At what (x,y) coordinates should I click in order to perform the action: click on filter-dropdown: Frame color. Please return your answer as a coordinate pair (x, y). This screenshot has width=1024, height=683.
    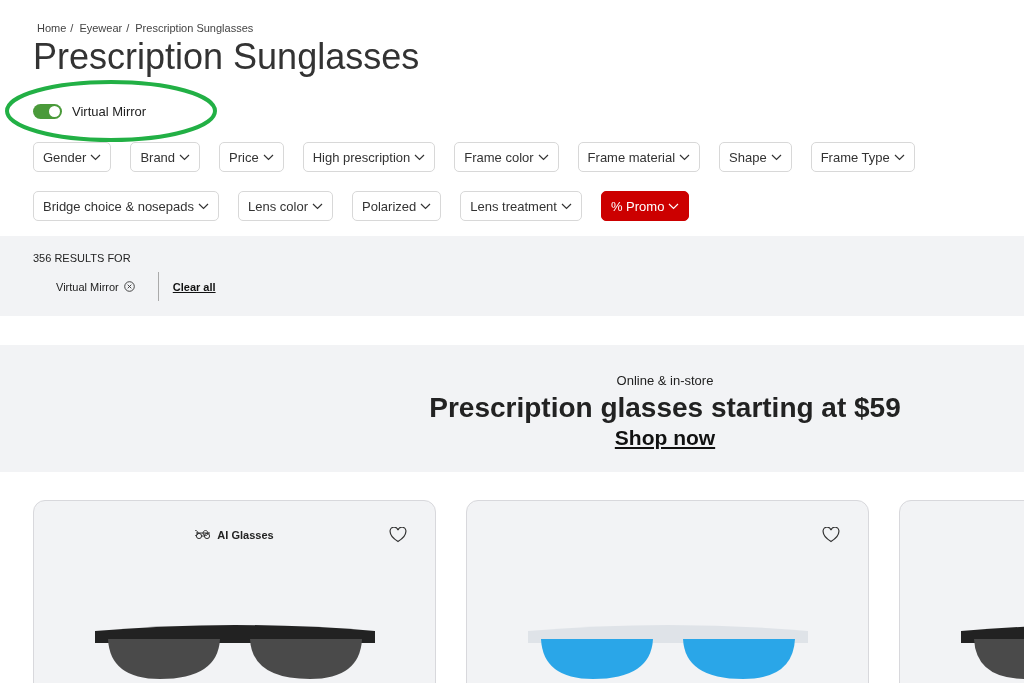
    Looking at the image, I should click on (506, 157).